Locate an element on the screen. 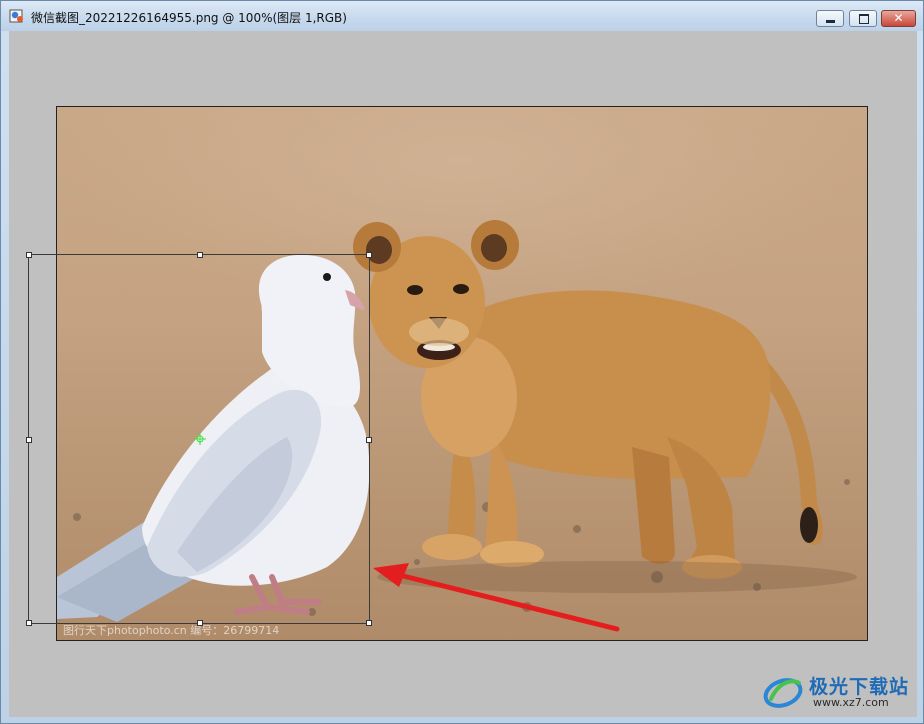 The height and width of the screenshot is (724, 924). maximize-button is located at coordinates (863, 18).